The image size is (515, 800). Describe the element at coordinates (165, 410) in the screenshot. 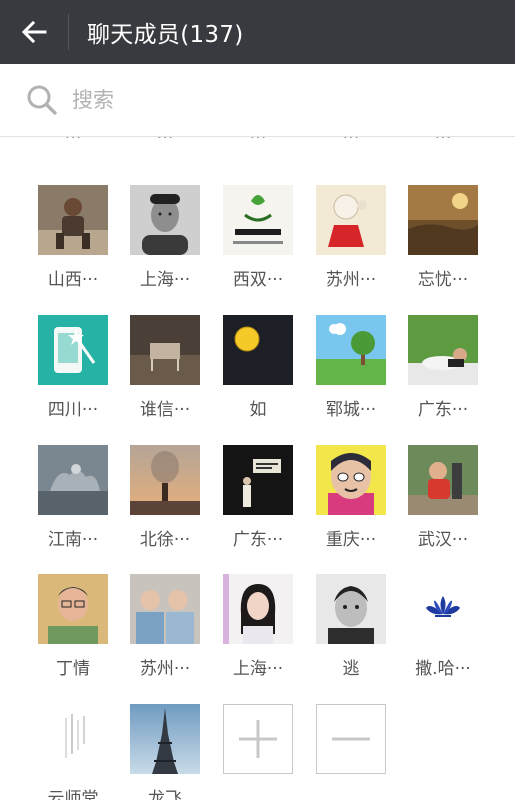

I see `member-name: 谁信···` at that location.